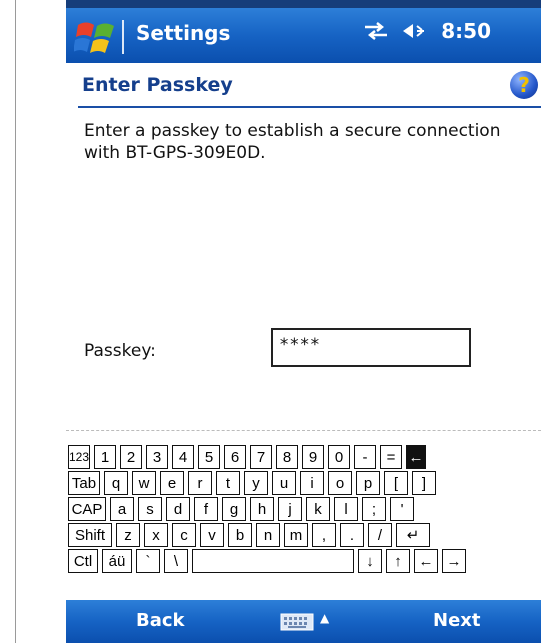 The image size is (541, 643). What do you see at coordinates (123, 37) in the screenshot?
I see `title-separator` at bounding box center [123, 37].